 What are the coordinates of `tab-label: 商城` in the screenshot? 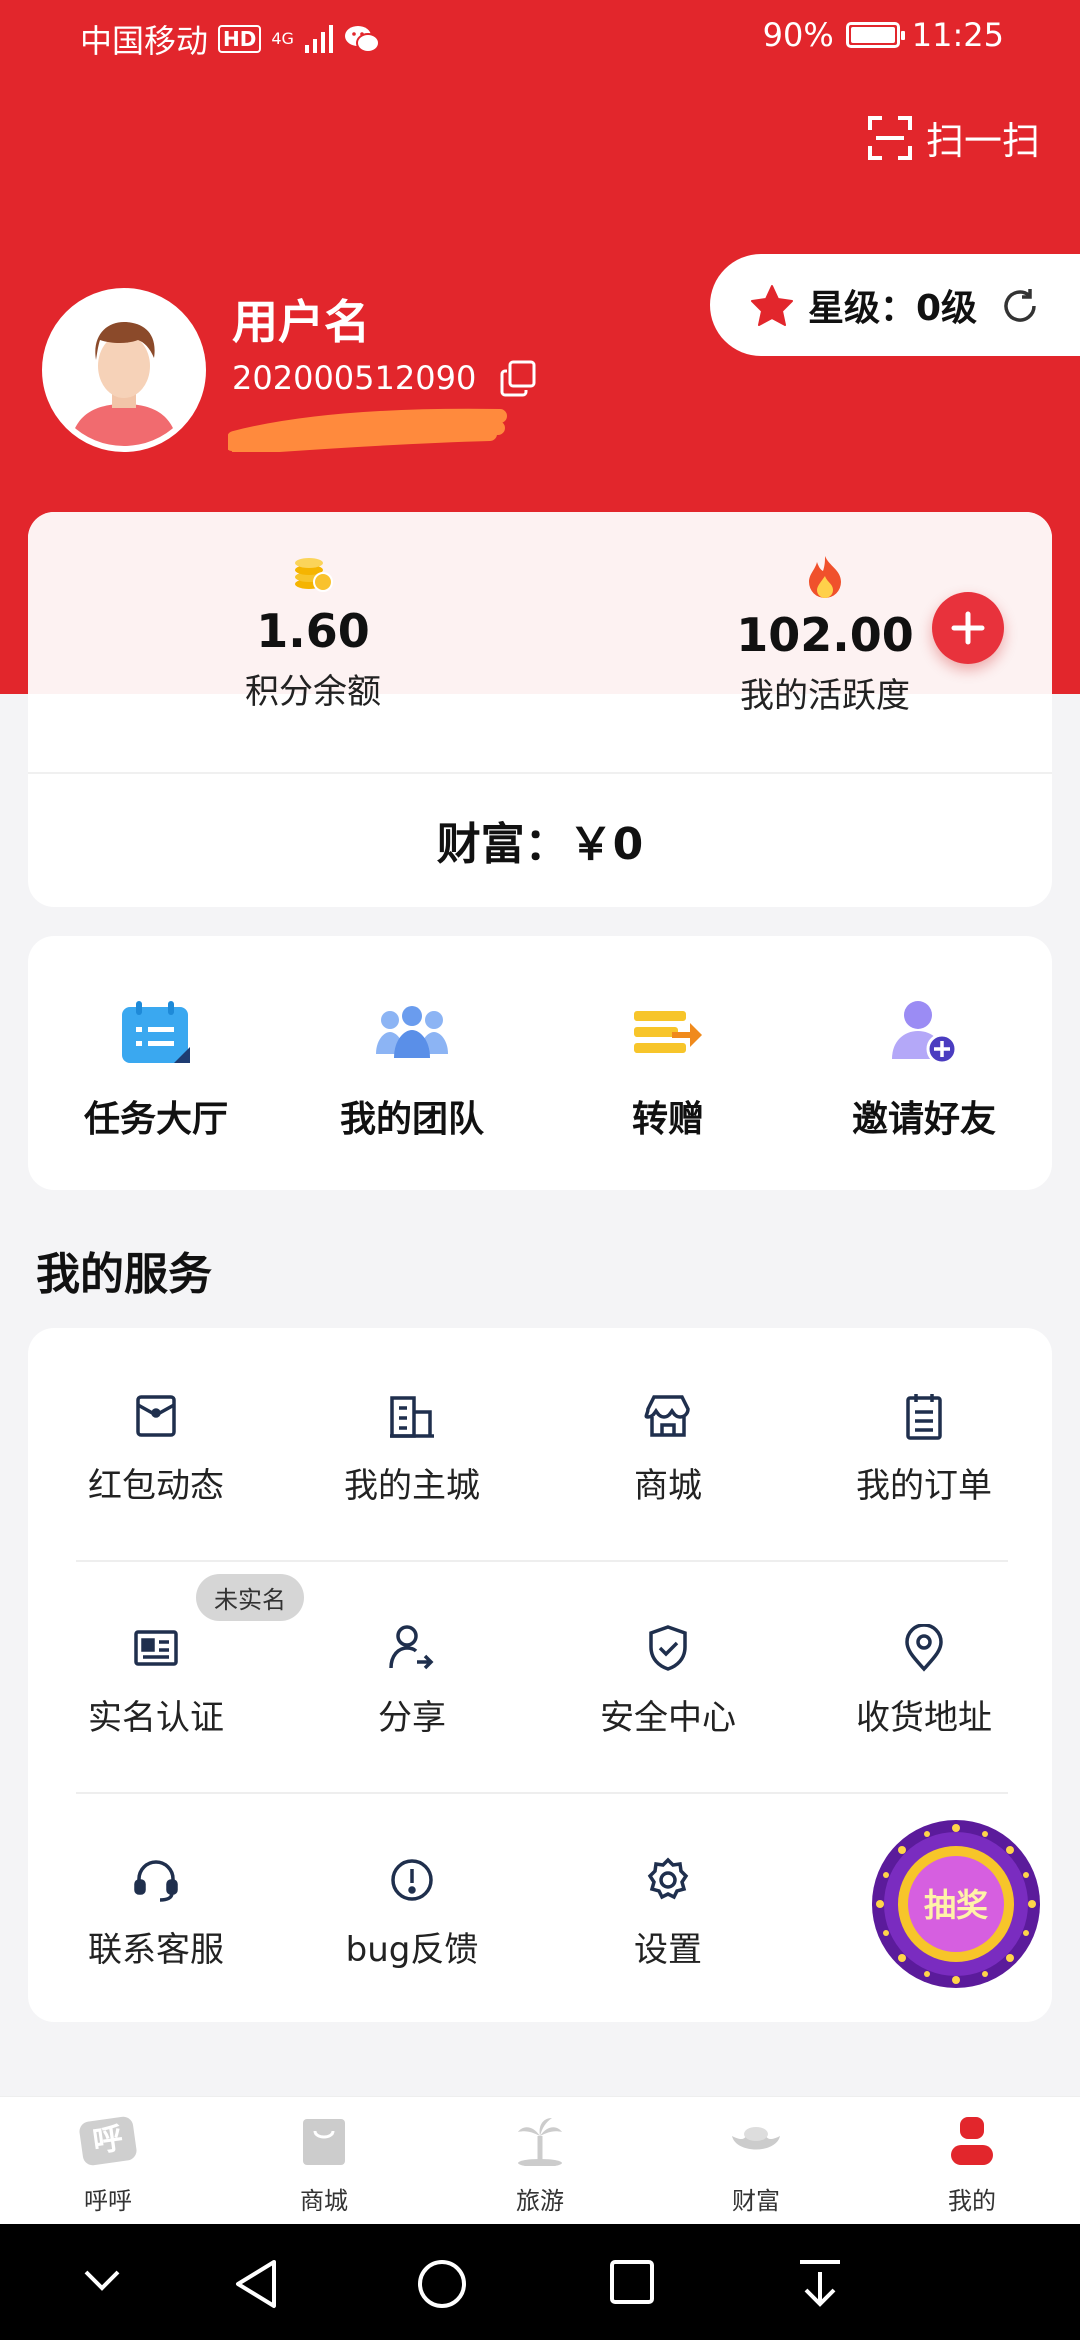 It's located at (324, 2201).